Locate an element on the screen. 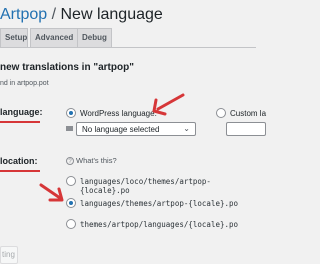  custom-language-radio is located at coordinates (221, 113).